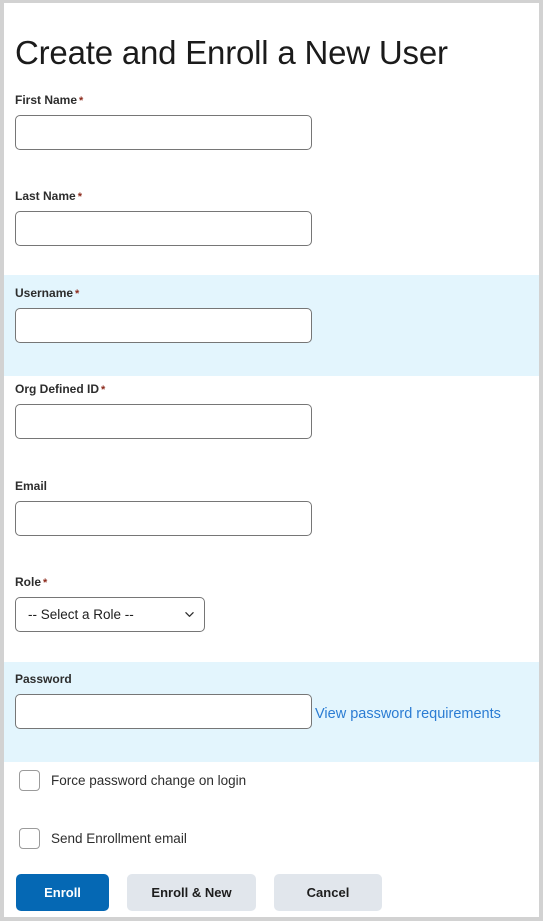 This screenshot has width=543, height=921. Describe the element at coordinates (163, 228) in the screenshot. I see `last-name-input` at that location.